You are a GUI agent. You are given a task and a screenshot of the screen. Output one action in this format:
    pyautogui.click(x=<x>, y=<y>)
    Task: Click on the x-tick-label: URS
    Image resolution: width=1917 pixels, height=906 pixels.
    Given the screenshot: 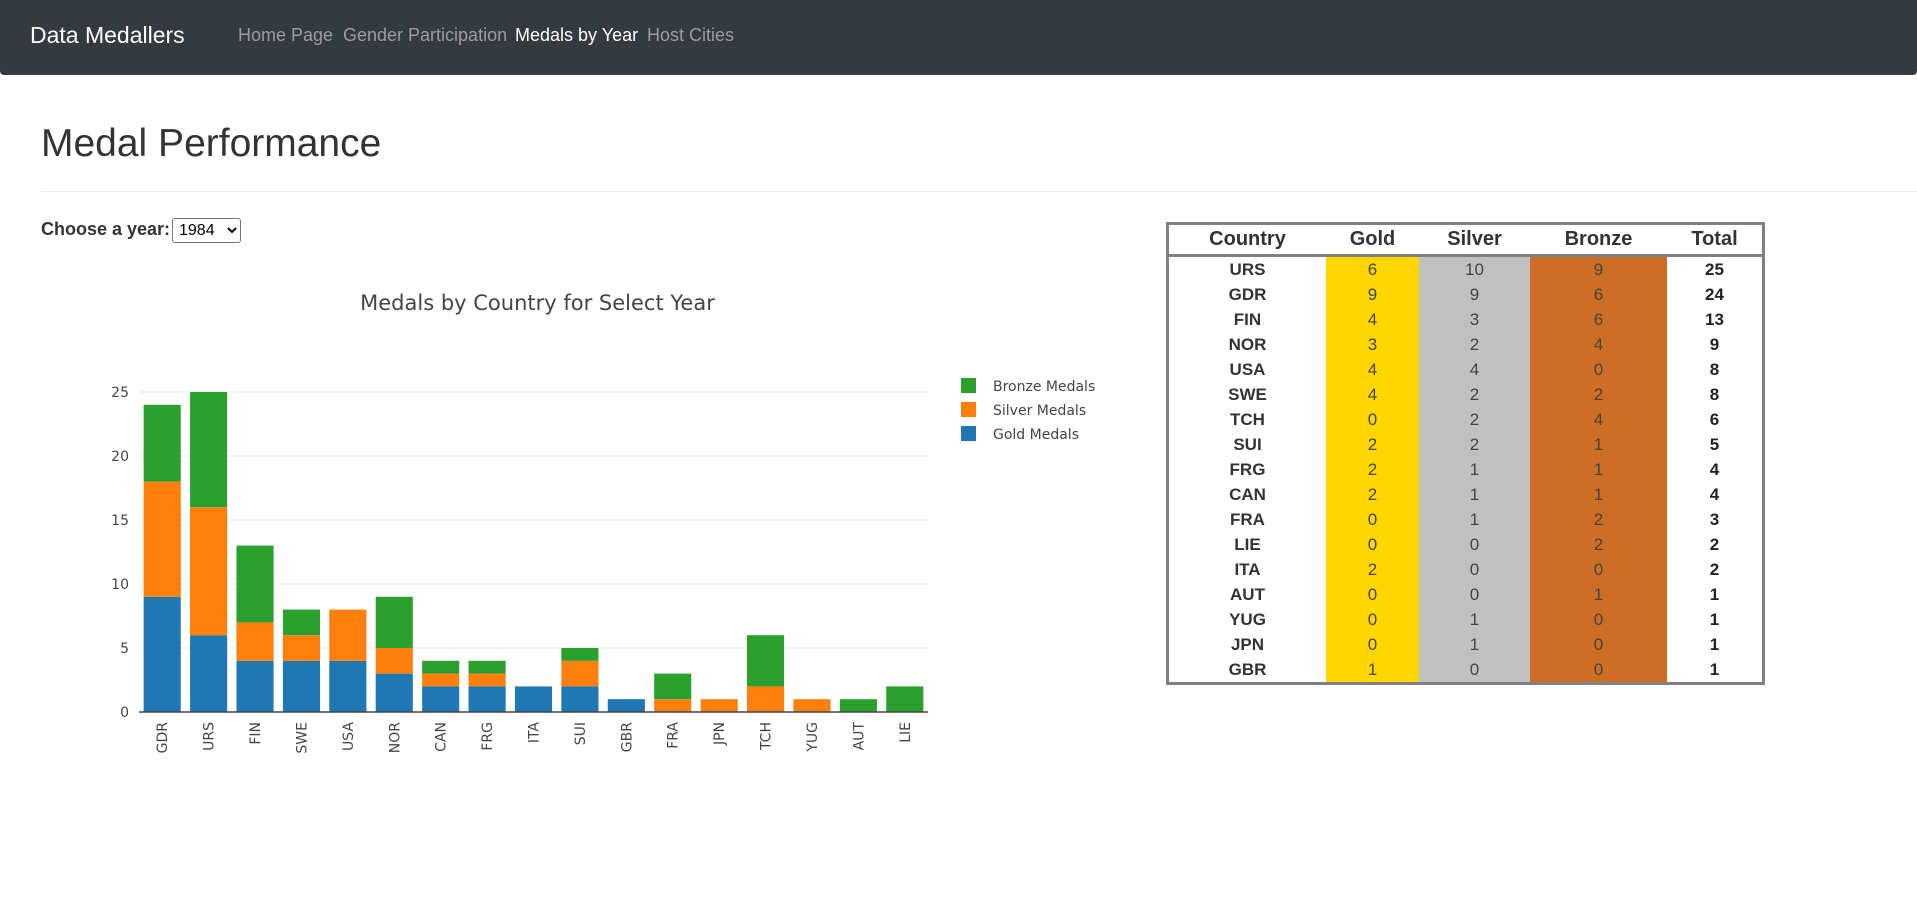 What is the action you would take?
    pyautogui.click(x=210, y=736)
    